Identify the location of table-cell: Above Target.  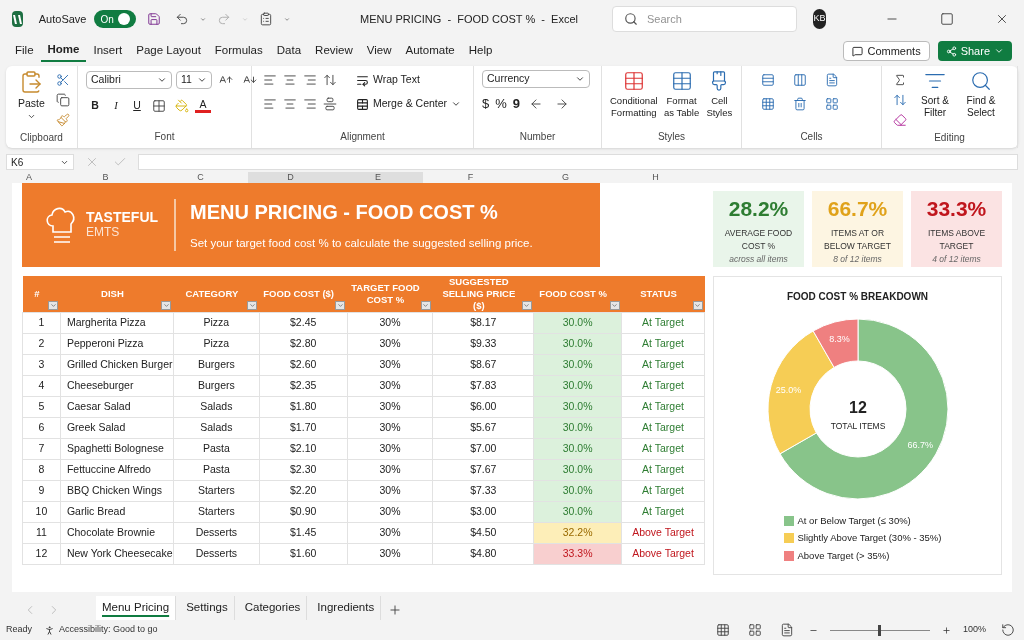
(663, 554).